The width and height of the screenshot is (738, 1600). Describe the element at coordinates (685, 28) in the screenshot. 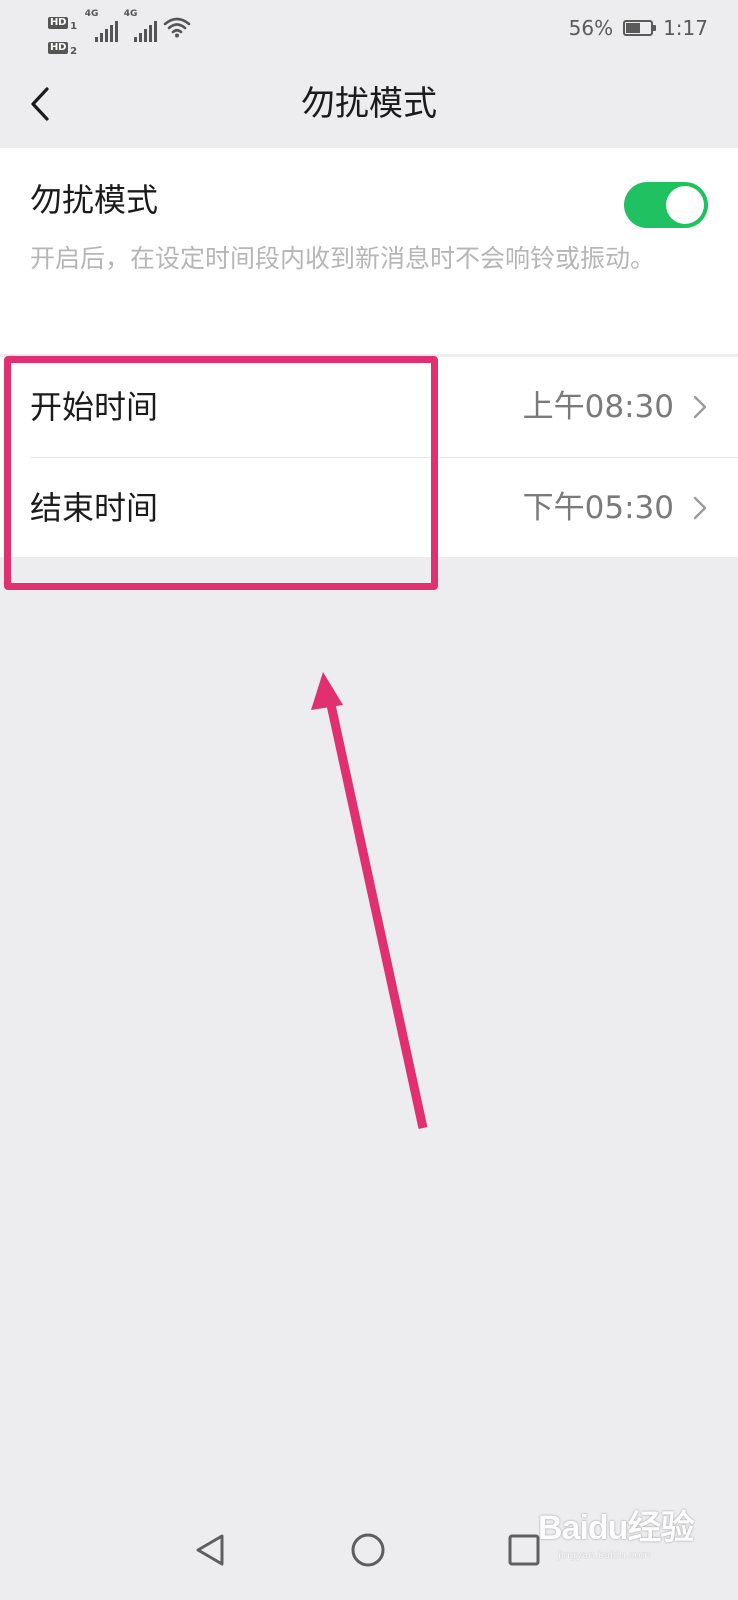

I see `clock: 1:17` at that location.